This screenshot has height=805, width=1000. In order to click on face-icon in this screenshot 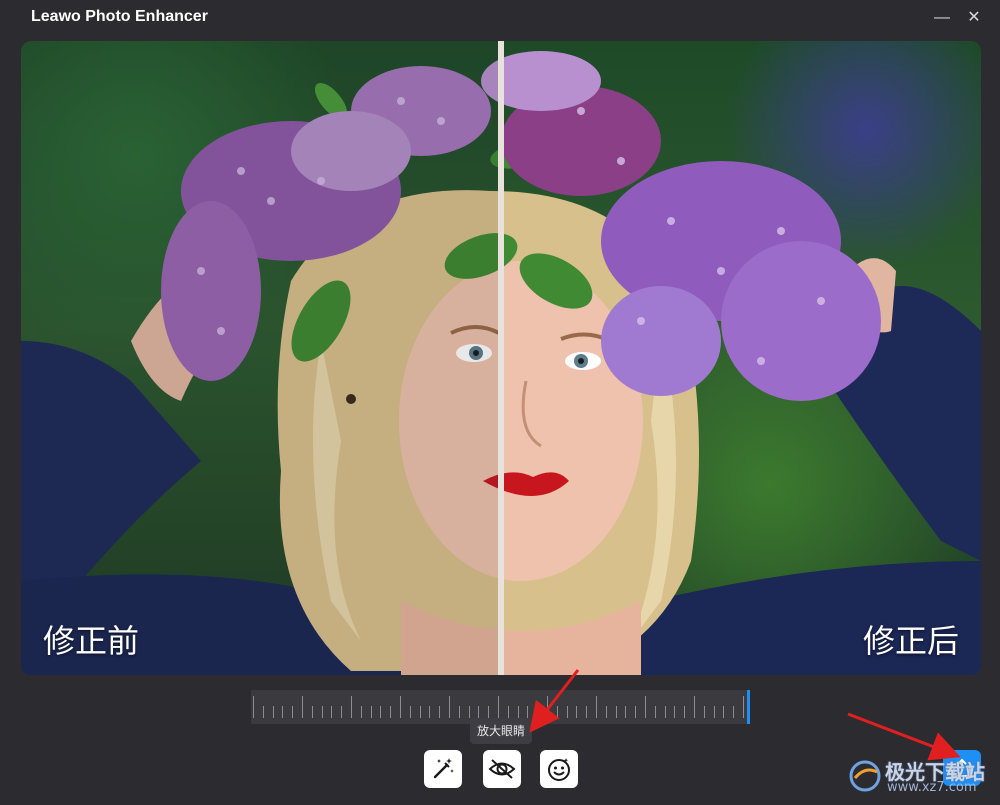, I will do `click(559, 769)`.